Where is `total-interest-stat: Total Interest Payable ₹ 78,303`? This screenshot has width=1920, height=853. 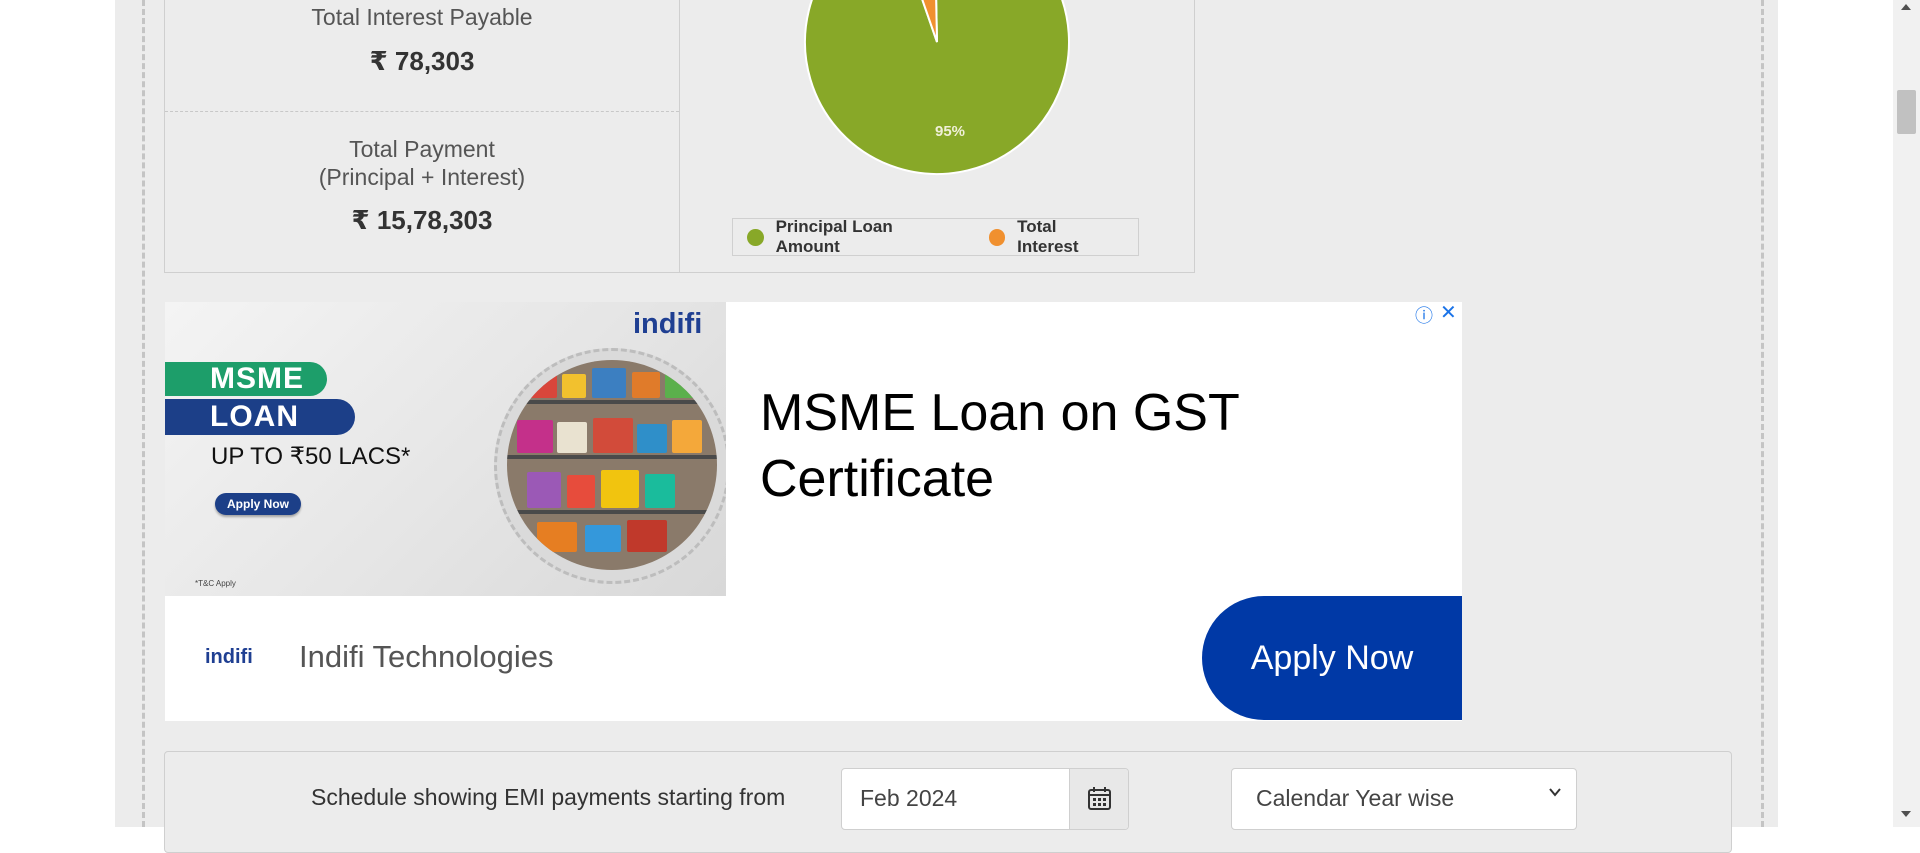 total-interest-stat: Total Interest Payable ₹ 78,303 is located at coordinates (422, 56).